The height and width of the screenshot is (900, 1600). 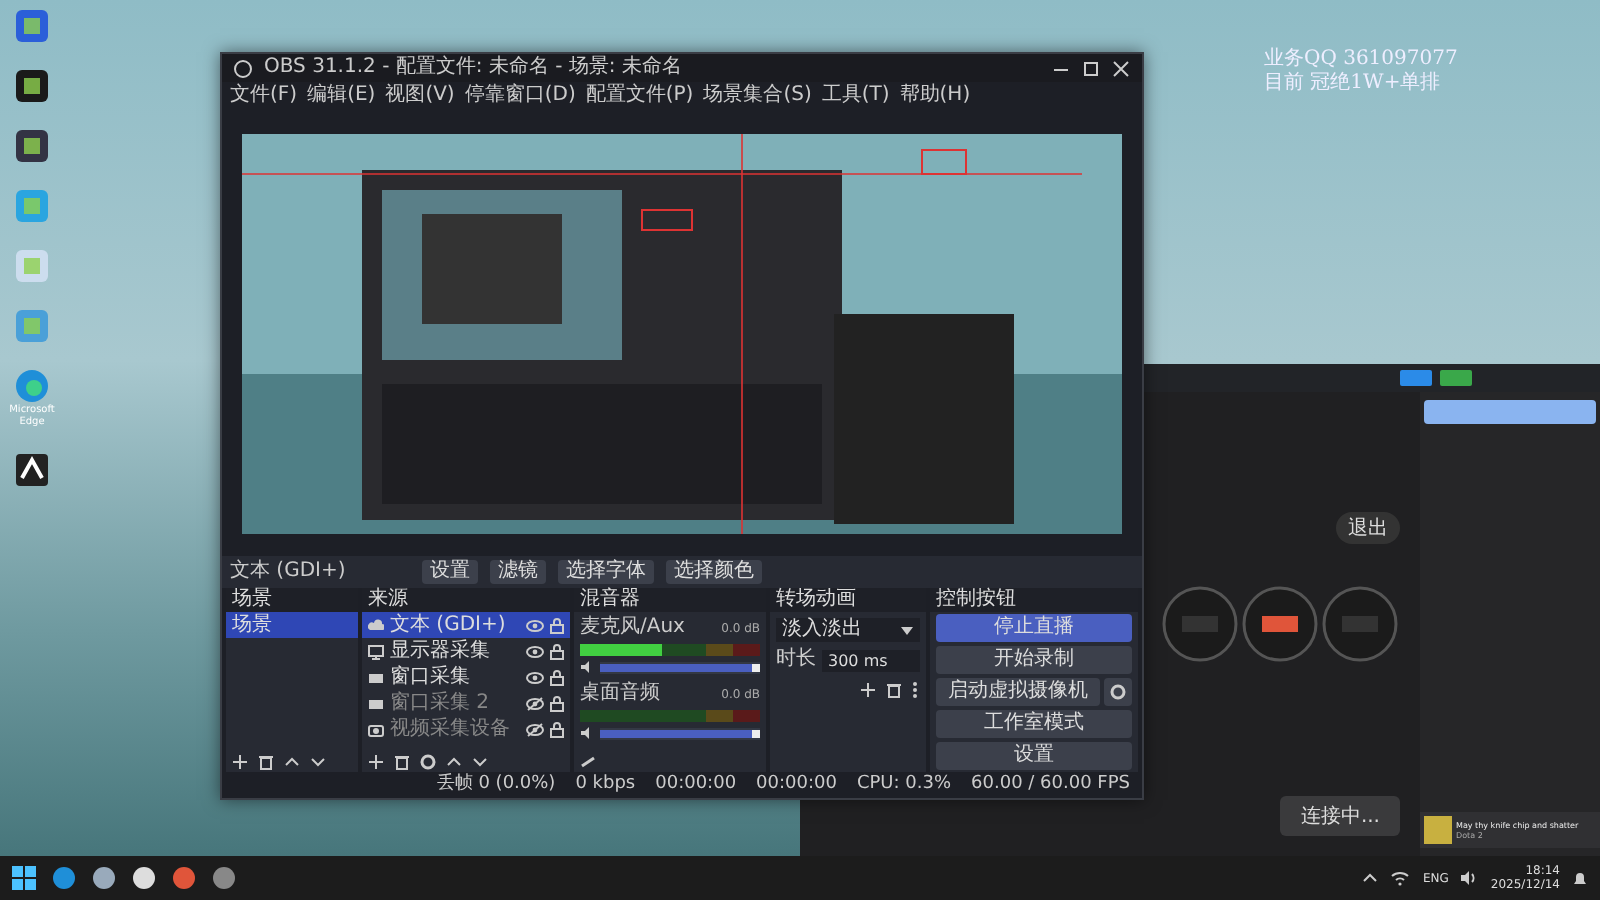 I want to click on link-icon, so click(x=588, y=761).